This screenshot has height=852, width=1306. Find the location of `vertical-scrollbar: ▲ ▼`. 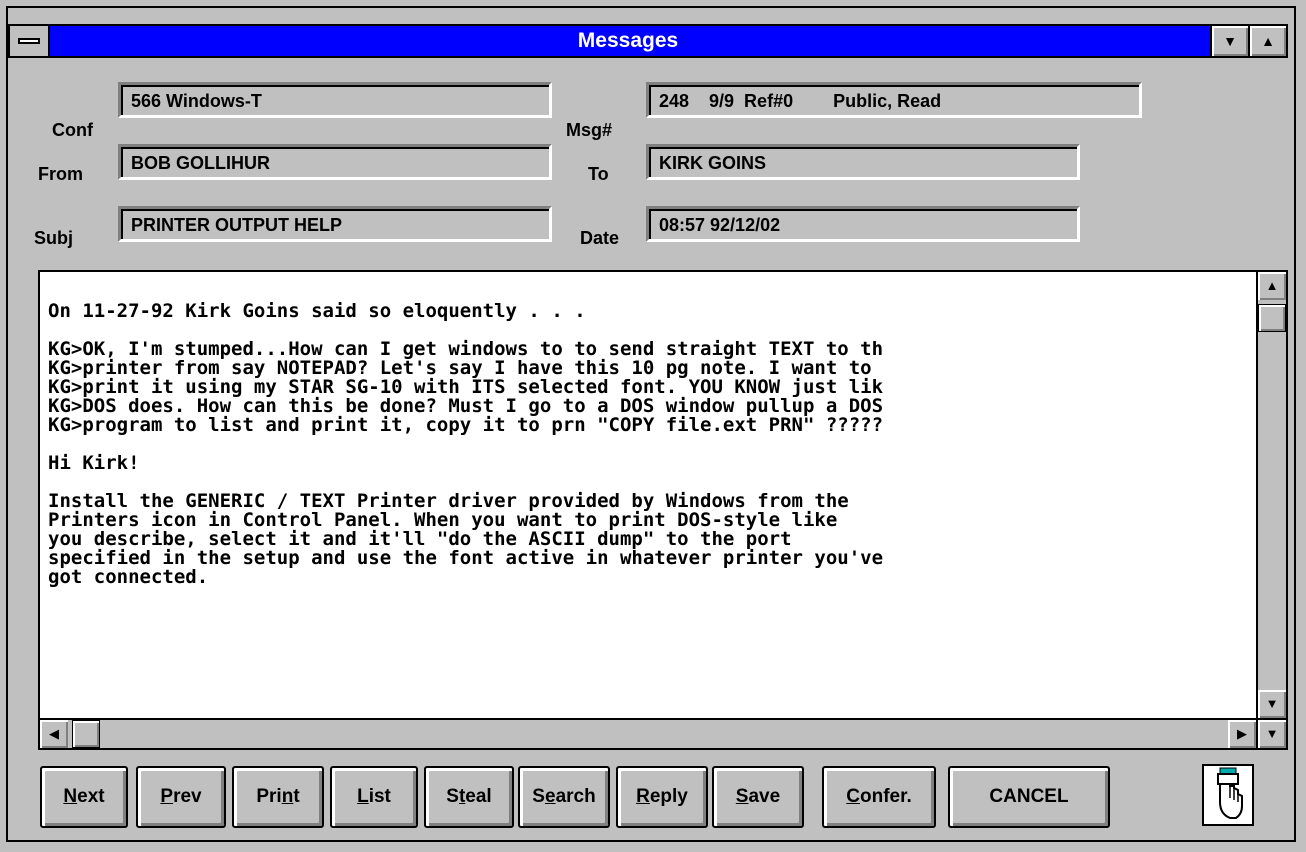

vertical-scrollbar: ▲ ▼ is located at coordinates (1271, 495).